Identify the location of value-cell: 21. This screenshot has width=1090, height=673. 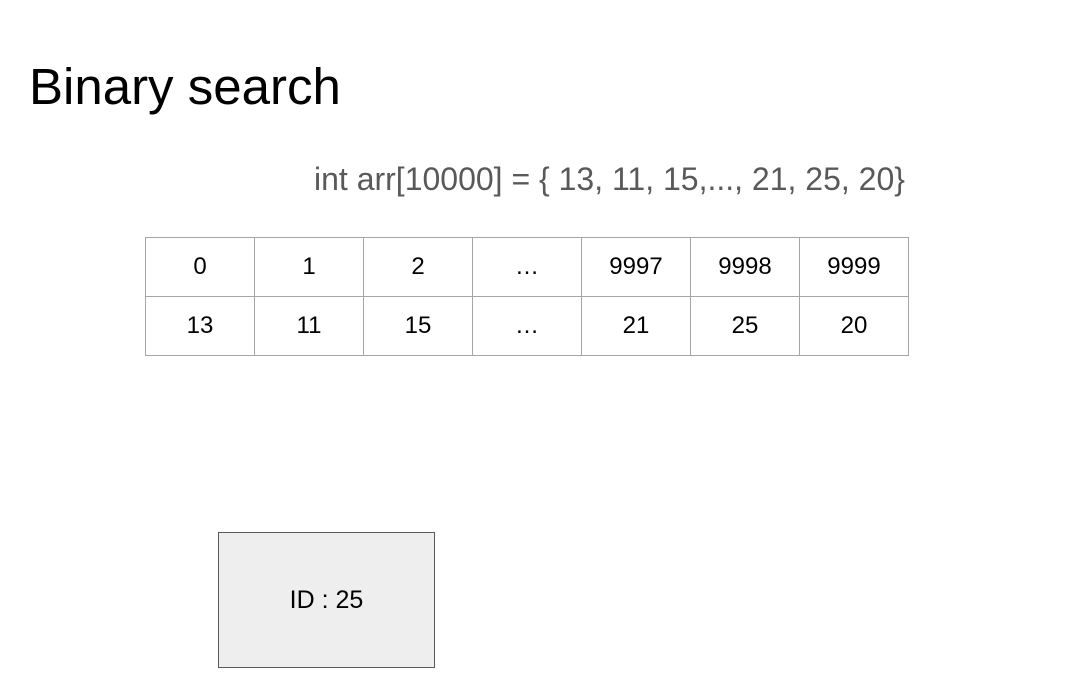
(636, 326).